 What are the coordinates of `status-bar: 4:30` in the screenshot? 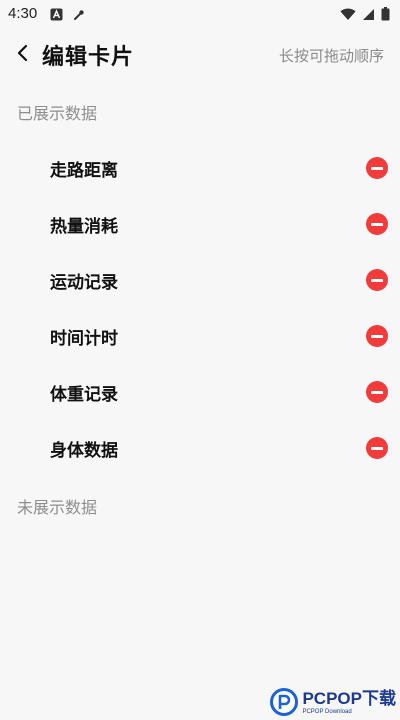 It's located at (200, 14).